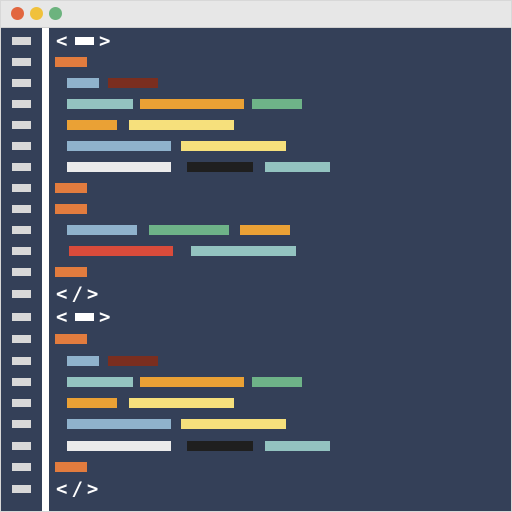 The width and height of the screenshot is (512, 512). Describe the element at coordinates (256, 14) in the screenshot. I see `title-bar` at that location.